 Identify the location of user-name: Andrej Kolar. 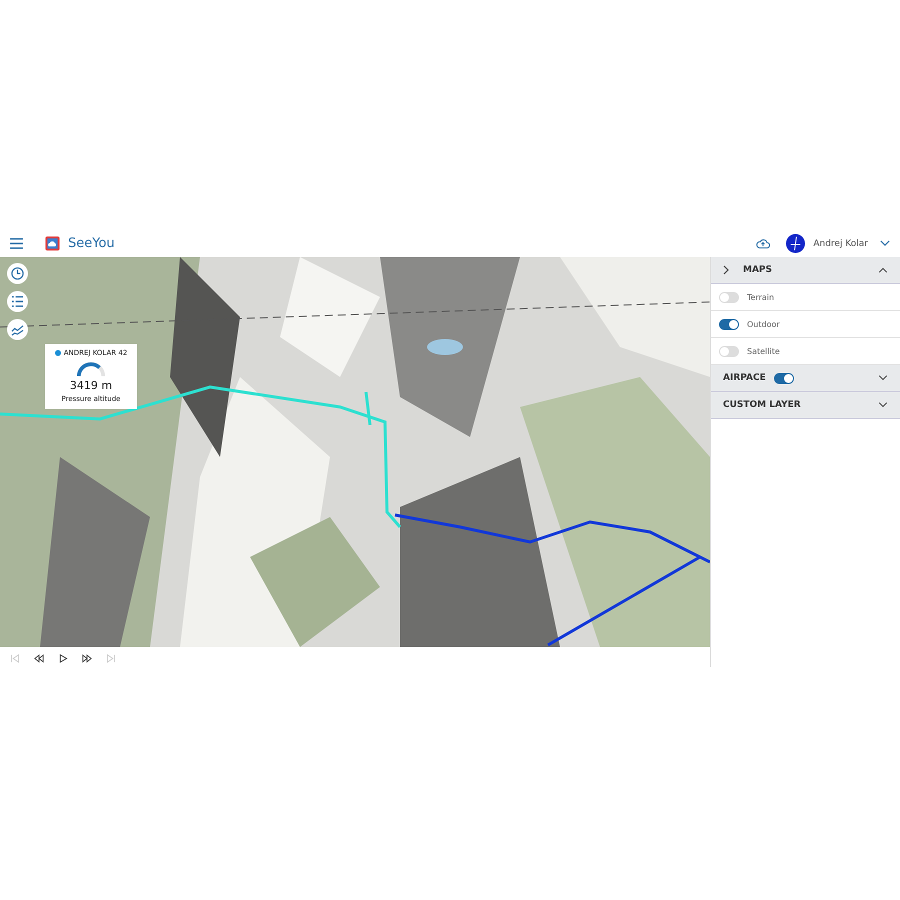
(840, 243).